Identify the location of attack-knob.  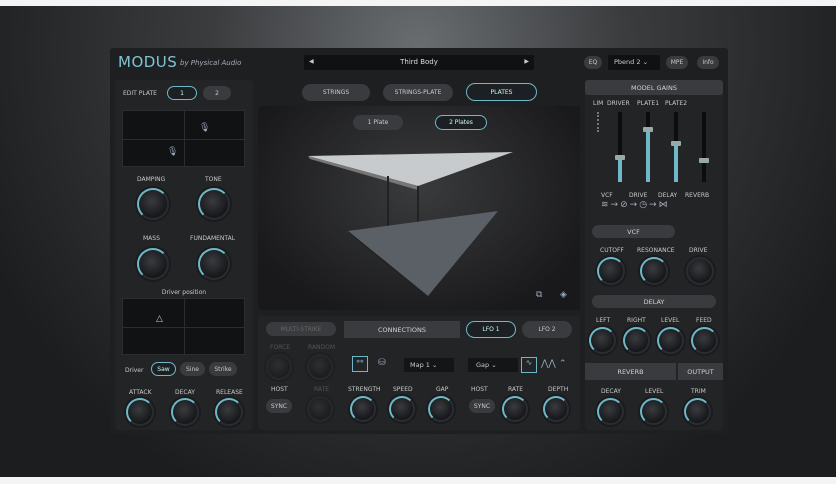
(140, 412).